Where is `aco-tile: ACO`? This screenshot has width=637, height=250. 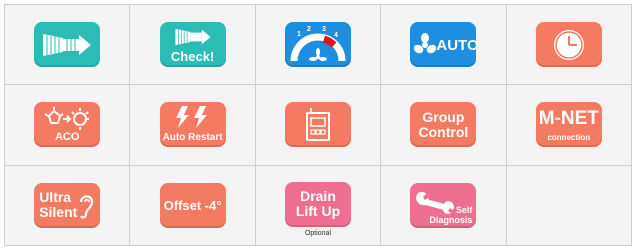
aco-tile: ACO is located at coordinates (67, 125).